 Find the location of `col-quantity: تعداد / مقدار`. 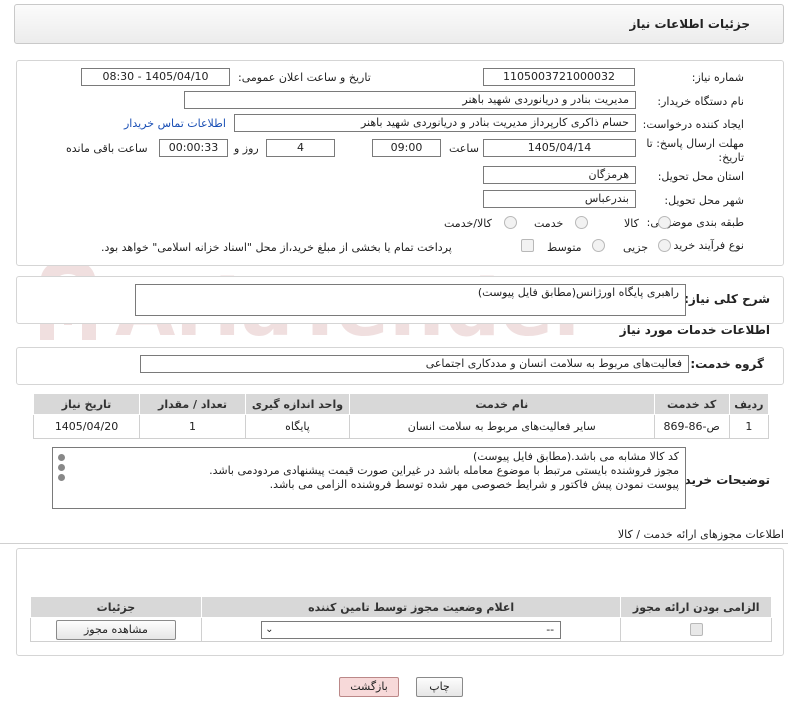

col-quantity: تعداد / مقدار is located at coordinates (193, 404).